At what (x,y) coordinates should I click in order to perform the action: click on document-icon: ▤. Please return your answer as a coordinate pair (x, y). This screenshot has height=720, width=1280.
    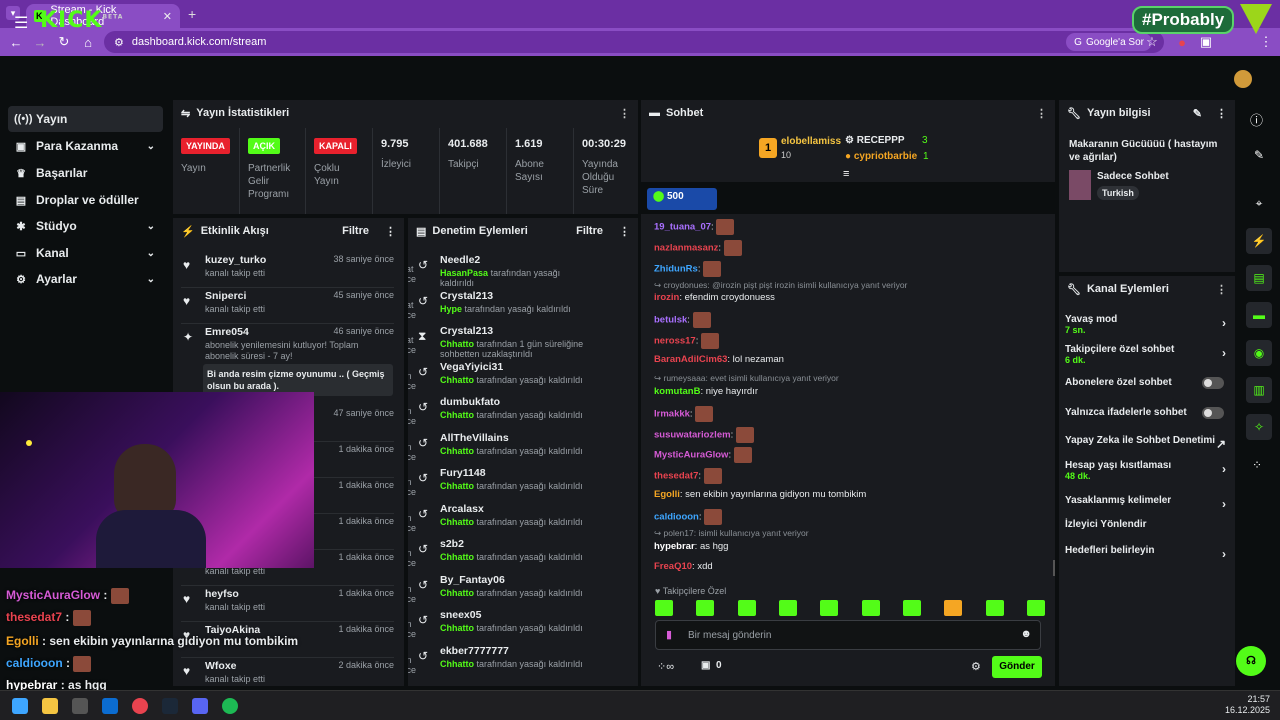
    Looking at the image, I should click on (1259, 278).